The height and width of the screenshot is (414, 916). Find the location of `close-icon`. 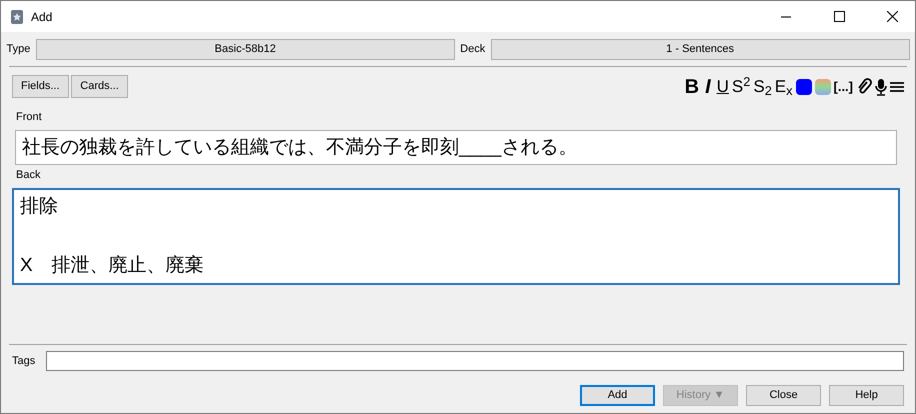

close-icon is located at coordinates (892, 16).